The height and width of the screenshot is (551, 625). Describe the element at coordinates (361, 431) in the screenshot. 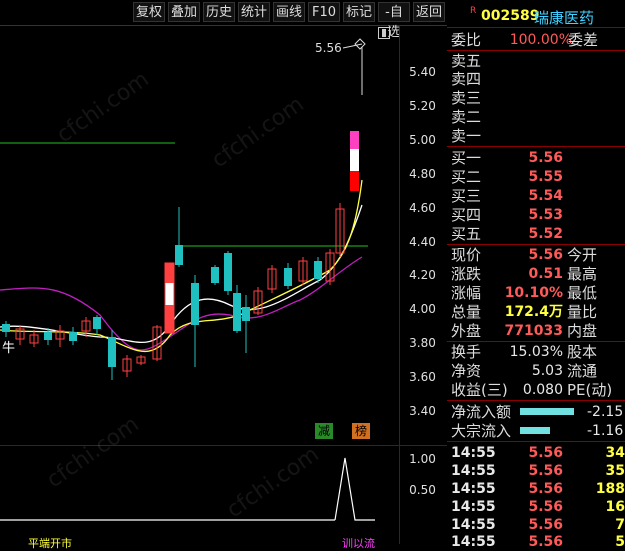

I see `list-tag: 榜` at that location.